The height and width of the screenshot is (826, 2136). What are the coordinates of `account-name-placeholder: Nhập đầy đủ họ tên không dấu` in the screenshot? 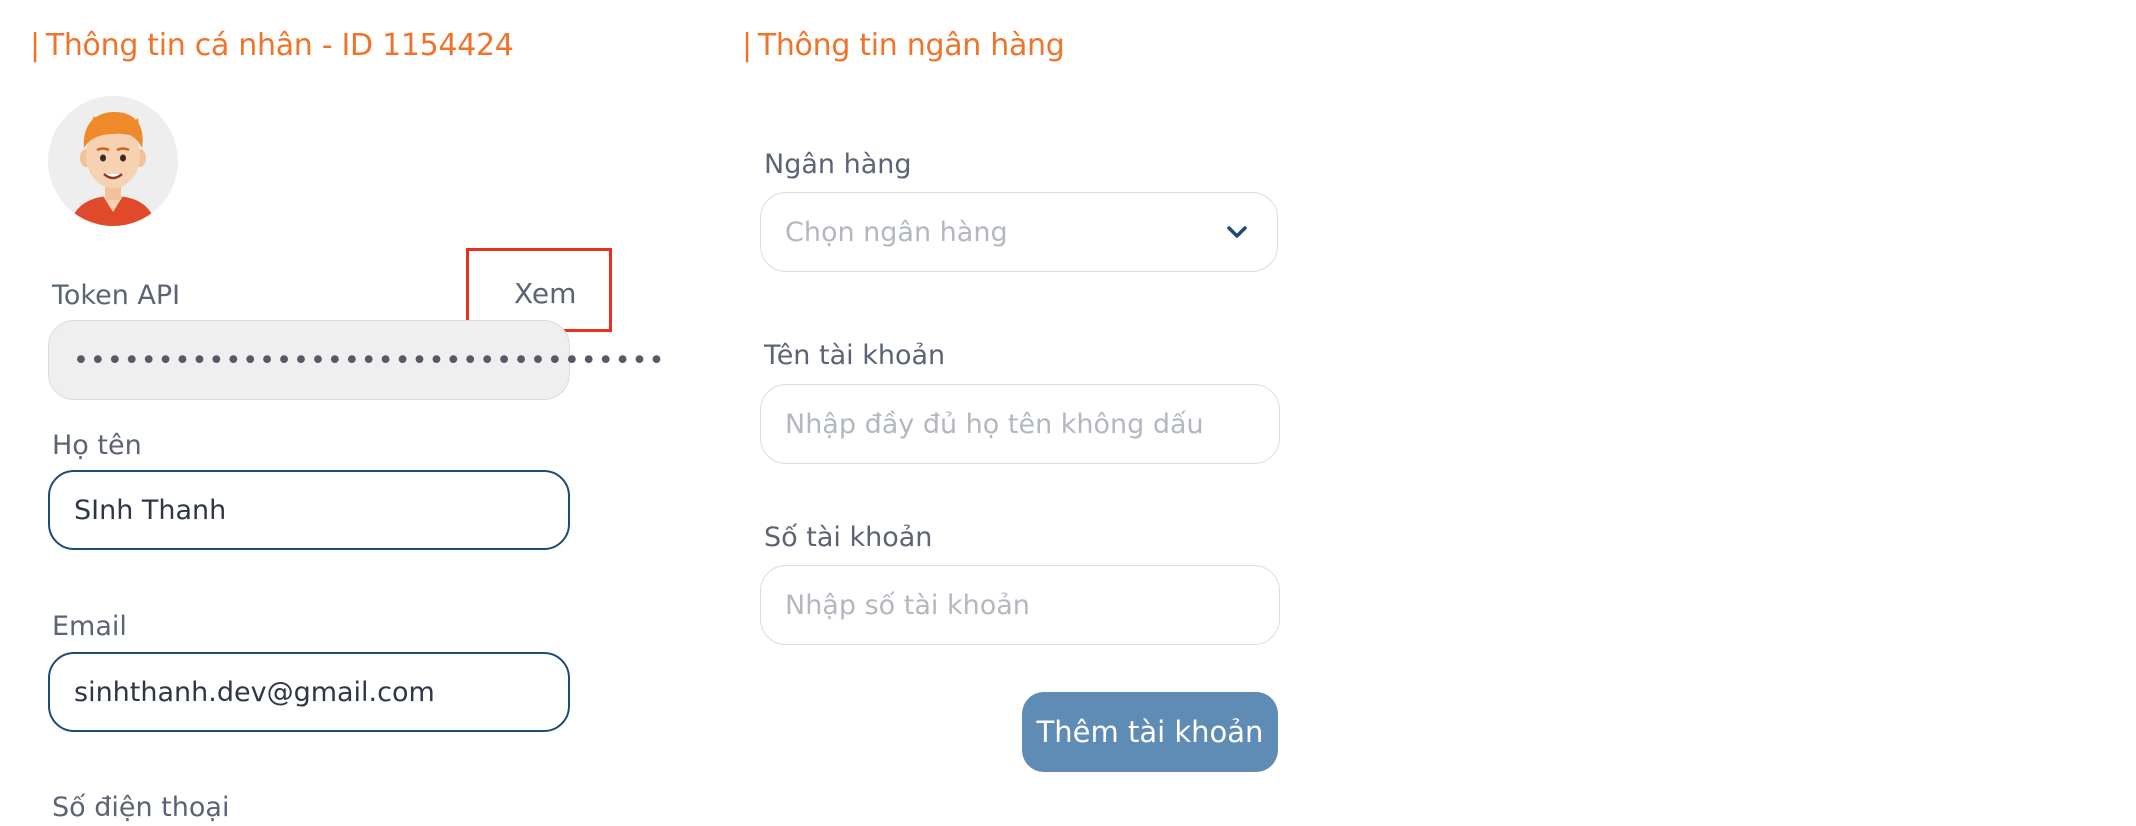 It's located at (994, 424).